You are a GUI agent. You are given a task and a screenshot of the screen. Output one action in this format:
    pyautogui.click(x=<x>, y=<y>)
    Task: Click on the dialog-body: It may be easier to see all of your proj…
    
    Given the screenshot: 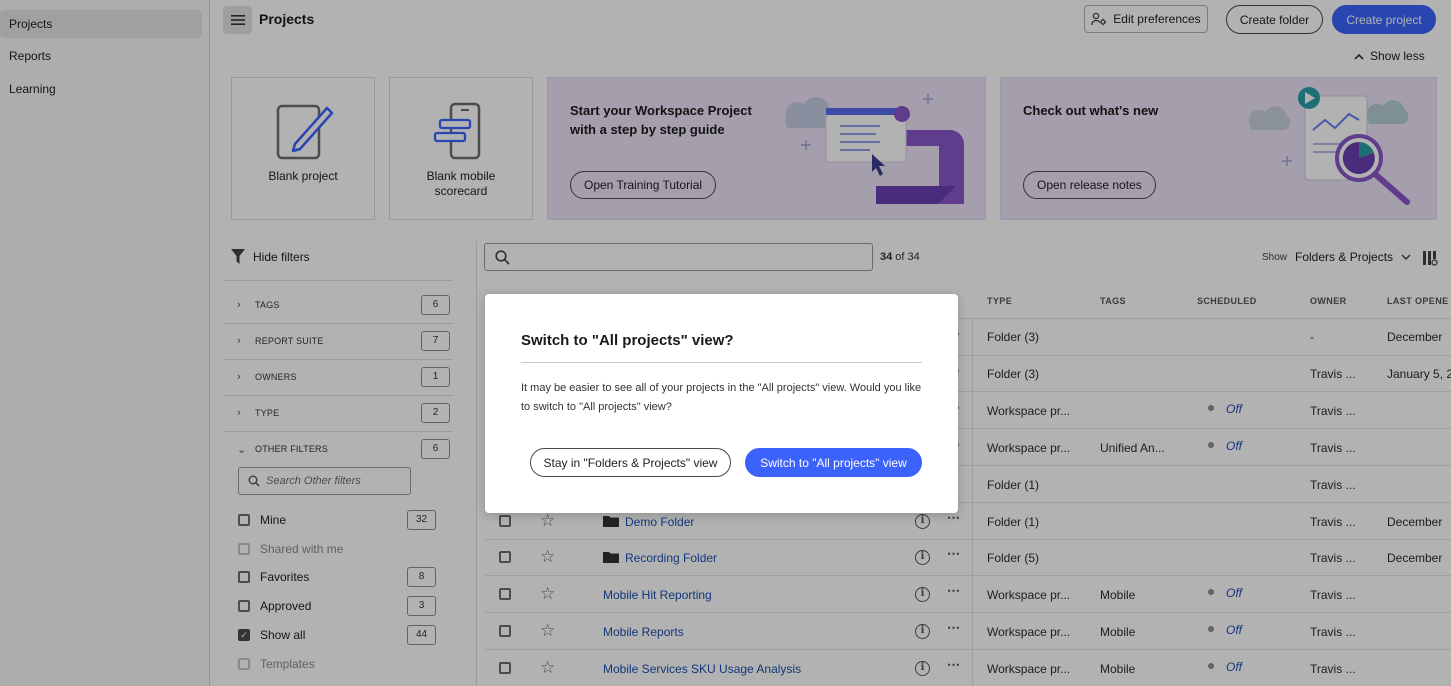 What is the action you would take?
    pyautogui.click(x=721, y=397)
    